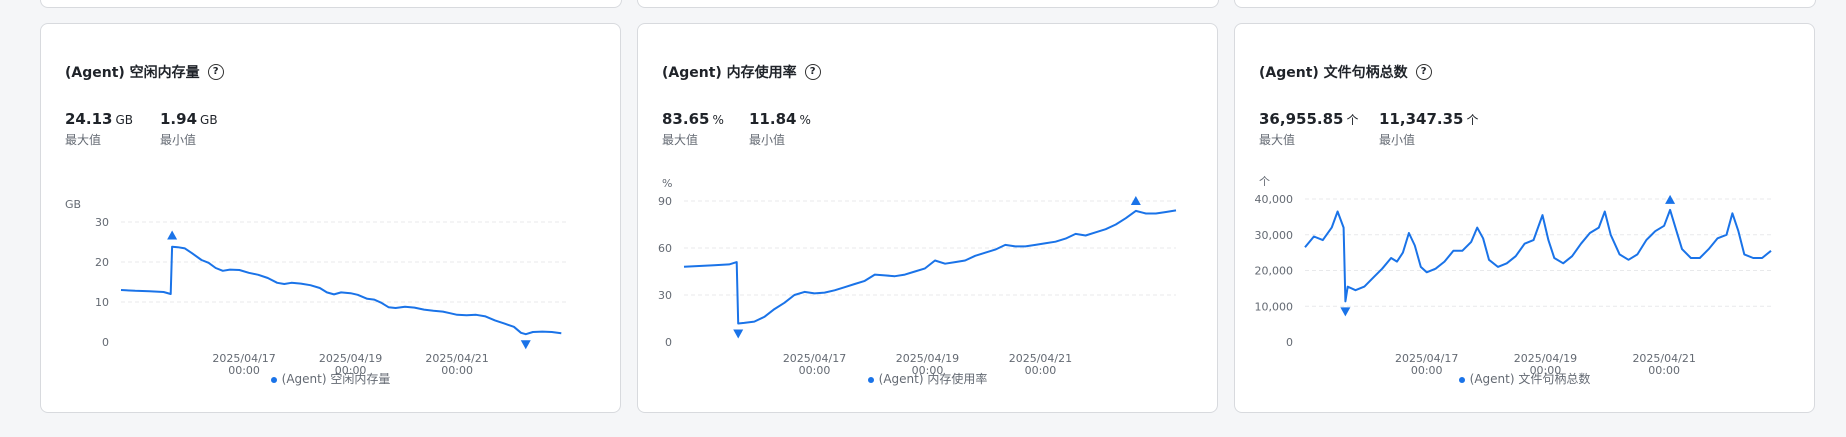  What do you see at coordinates (665, 201) in the screenshot?
I see `y-tick-label: 90` at bounding box center [665, 201].